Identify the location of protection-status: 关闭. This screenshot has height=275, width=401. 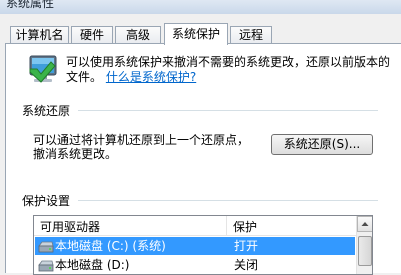
(246, 265).